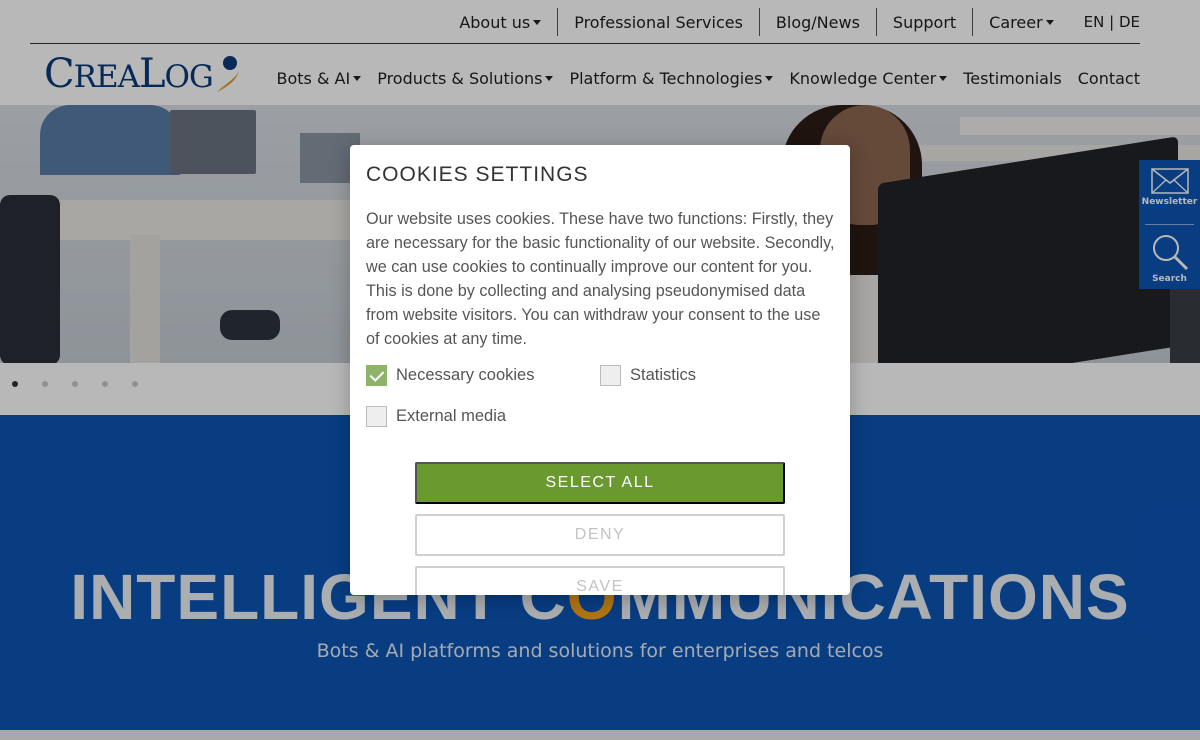 This screenshot has height=740, width=1200. Describe the element at coordinates (600, 580) in the screenshot. I see `save-button: SAVE` at that location.